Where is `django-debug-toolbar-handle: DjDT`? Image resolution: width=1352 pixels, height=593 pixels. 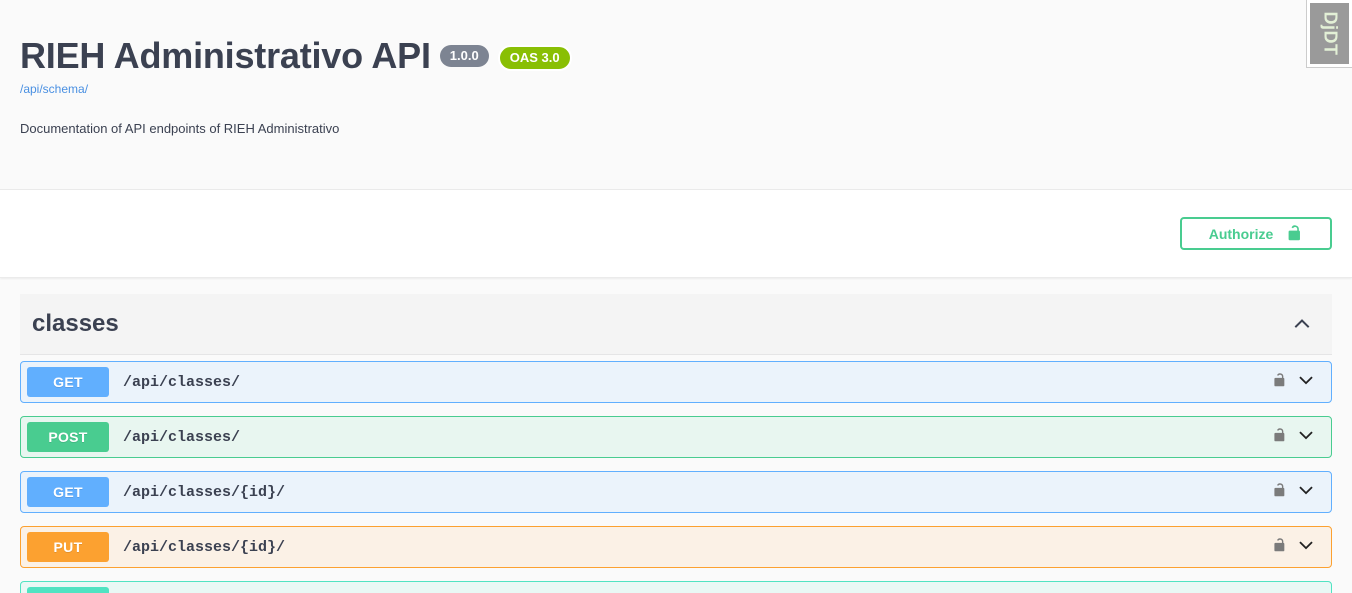
django-debug-toolbar-handle: DjDT is located at coordinates (1329, 34).